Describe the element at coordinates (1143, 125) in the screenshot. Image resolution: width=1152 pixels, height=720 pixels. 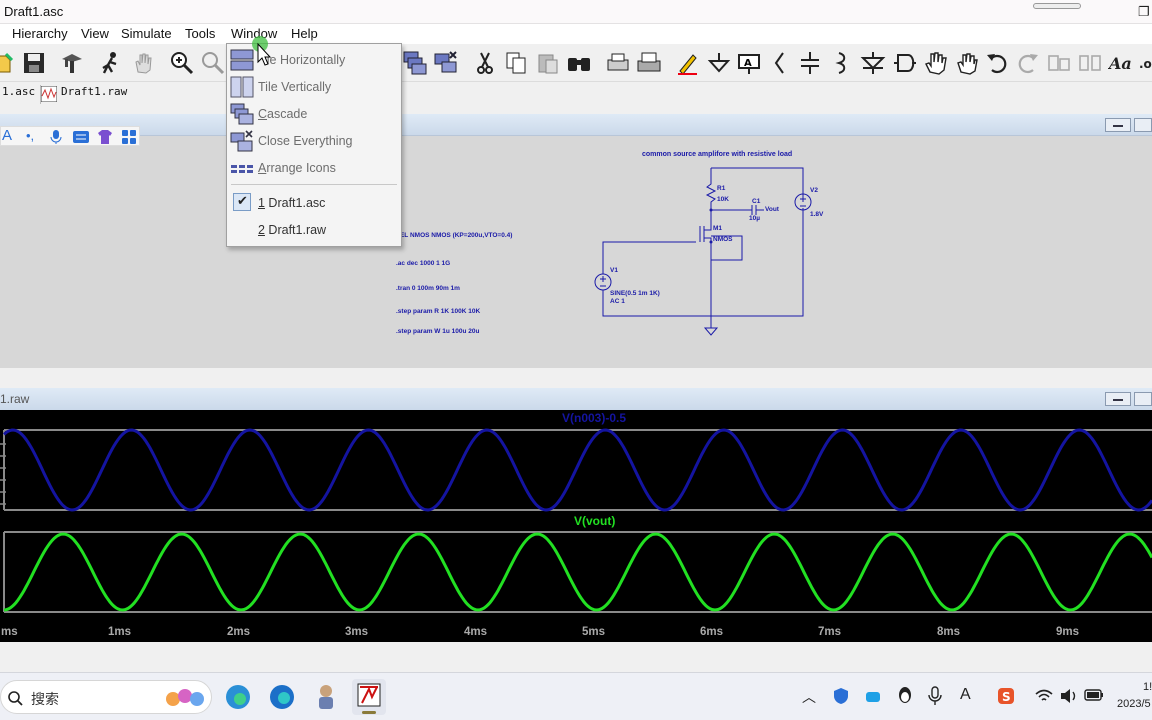
I see `schematic-maximize-button` at that location.